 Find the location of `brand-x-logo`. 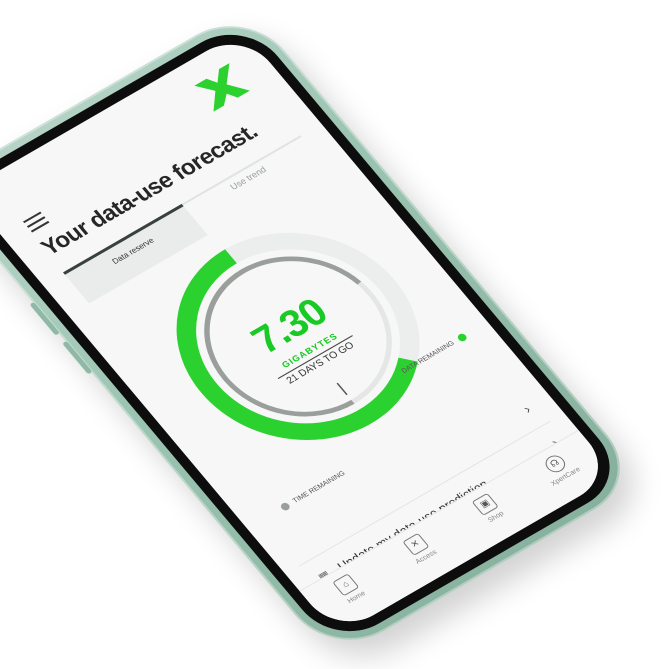

brand-x-logo is located at coordinates (222, 87).